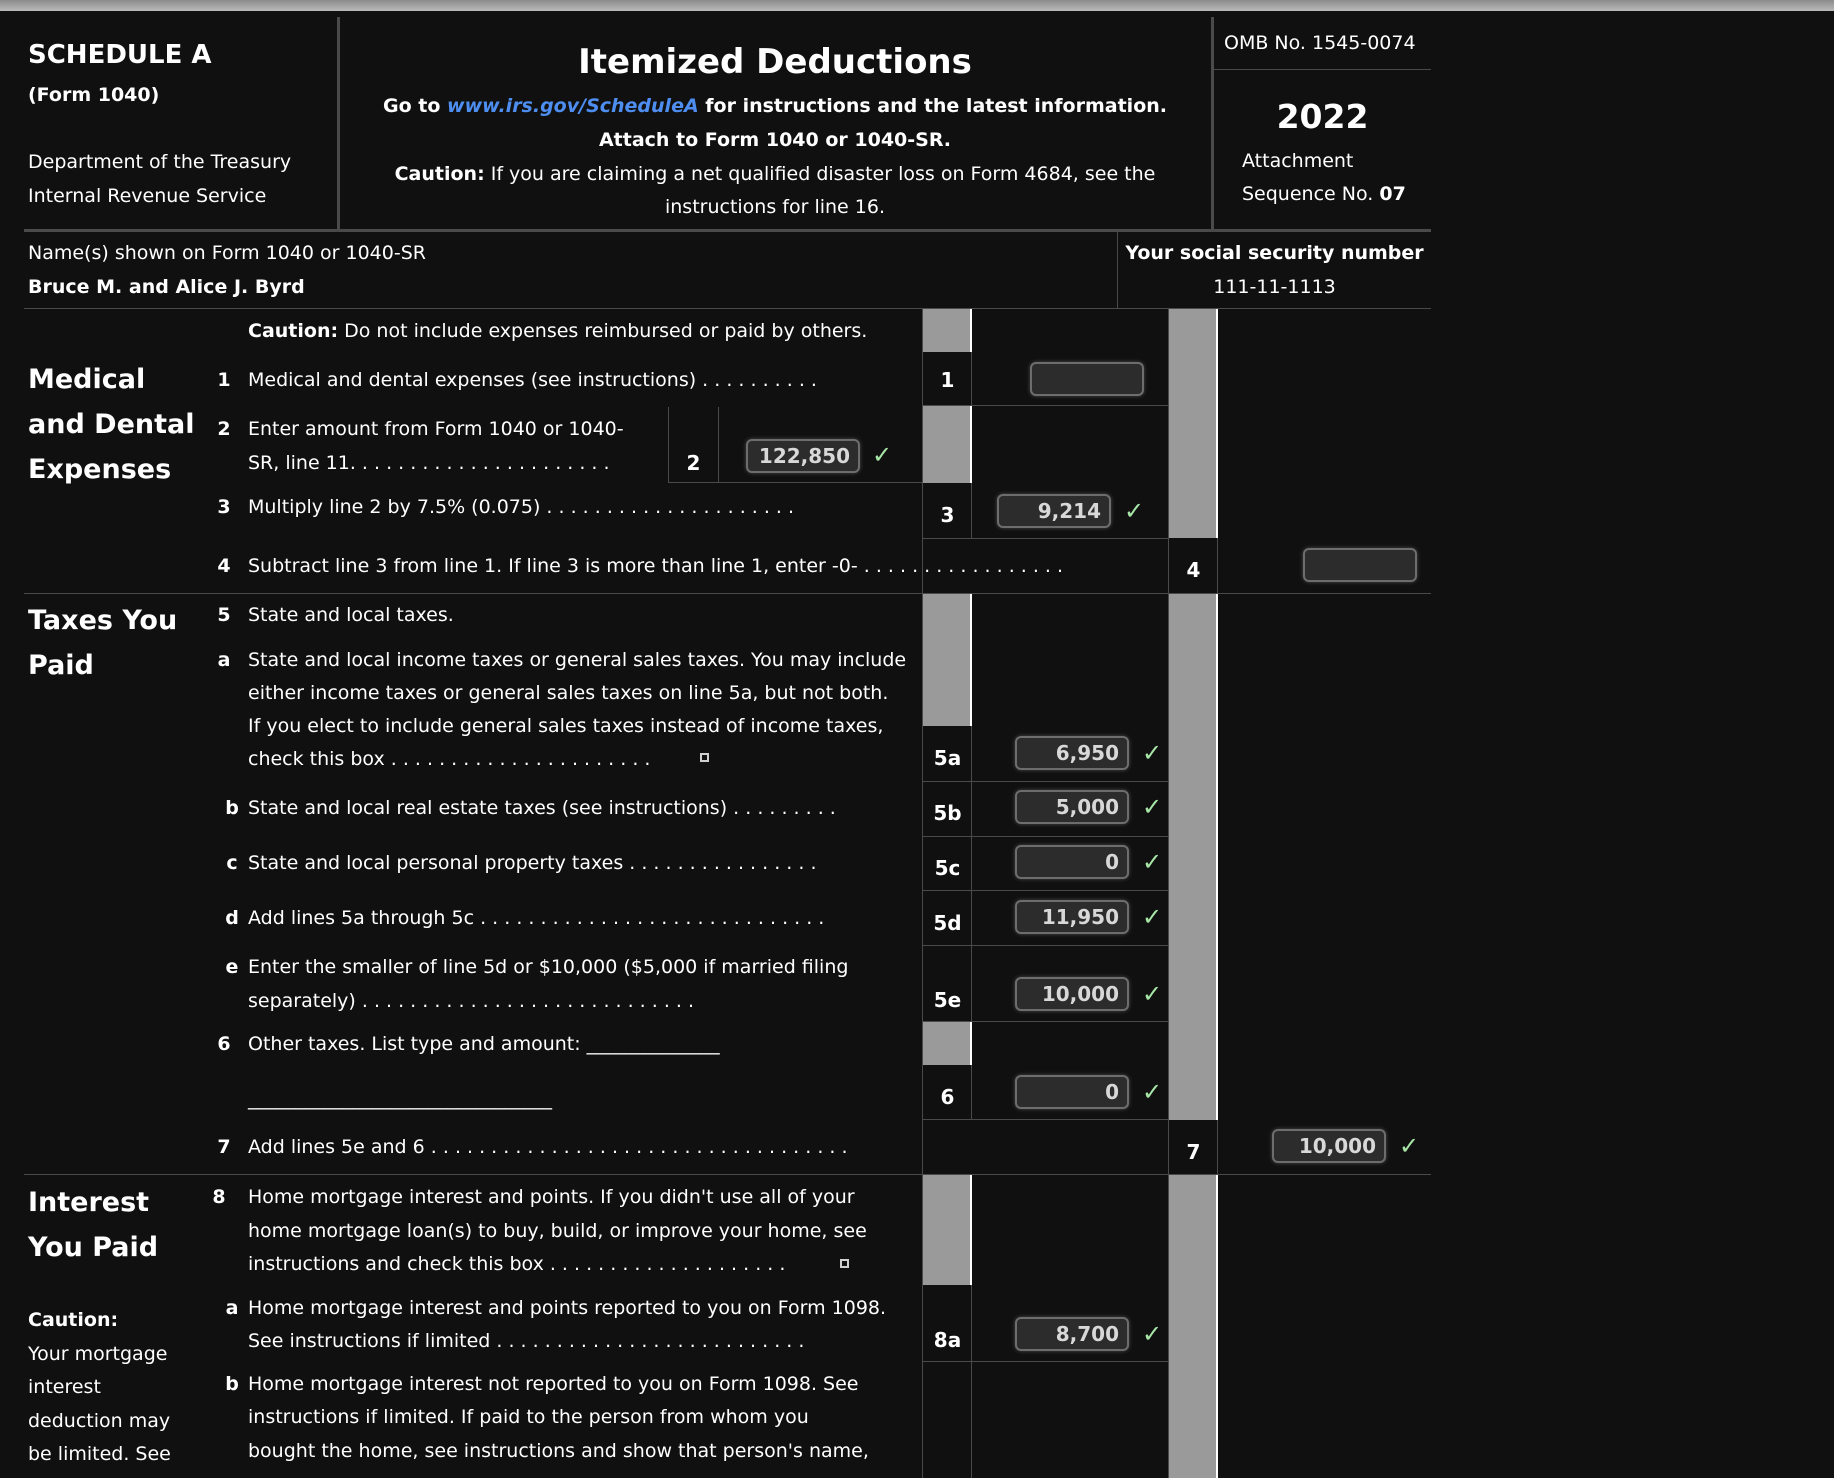 Image resolution: width=1834 pixels, height=1478 pixels. I want to click on interest-caution-text: Your mortgage, so click(98, 1354).